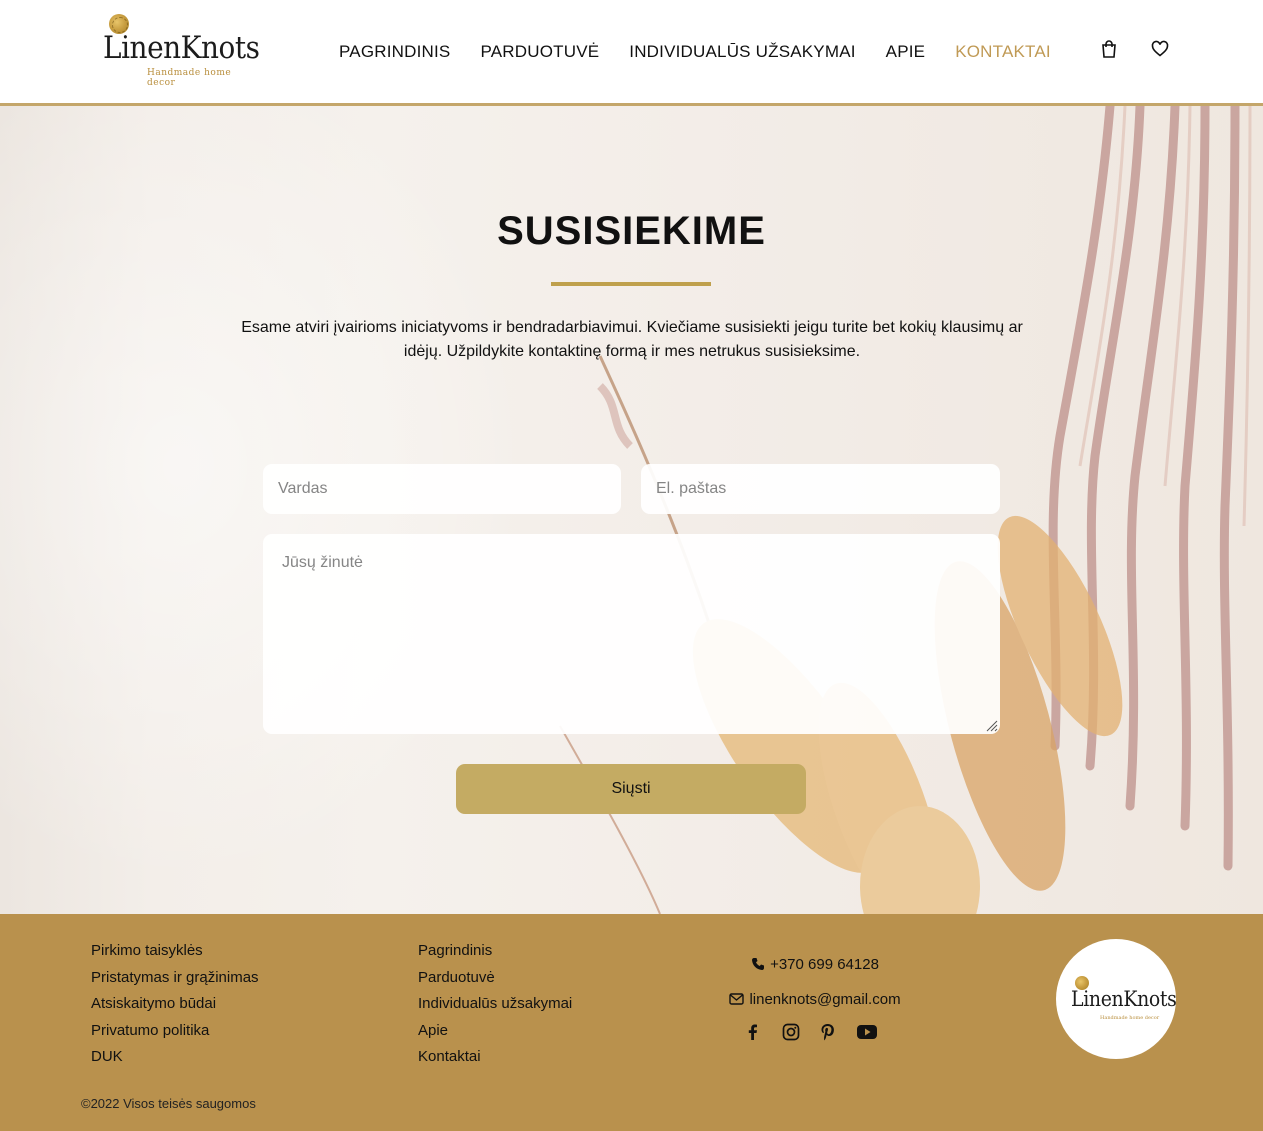  I want to click on footer-link-duk: DUK, so click(175, 1057).